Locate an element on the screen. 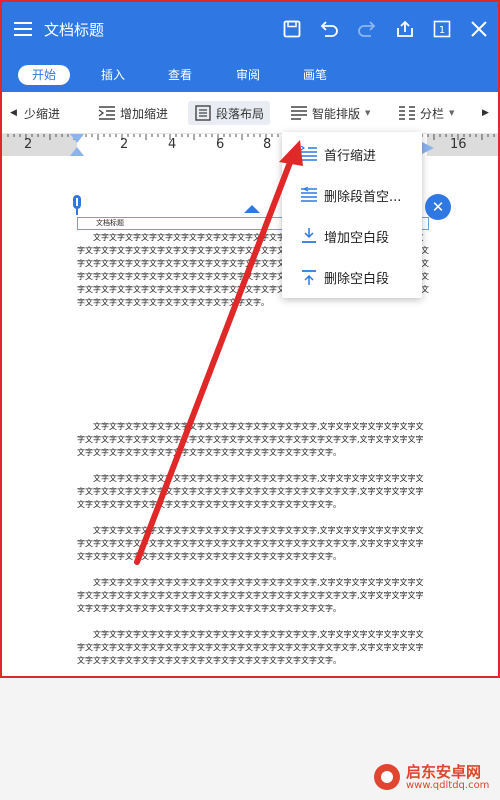 Image resolution: width=500 pixels, height=800 pixels. tab-pen: 画笔 is located at coordinates (315, 75).